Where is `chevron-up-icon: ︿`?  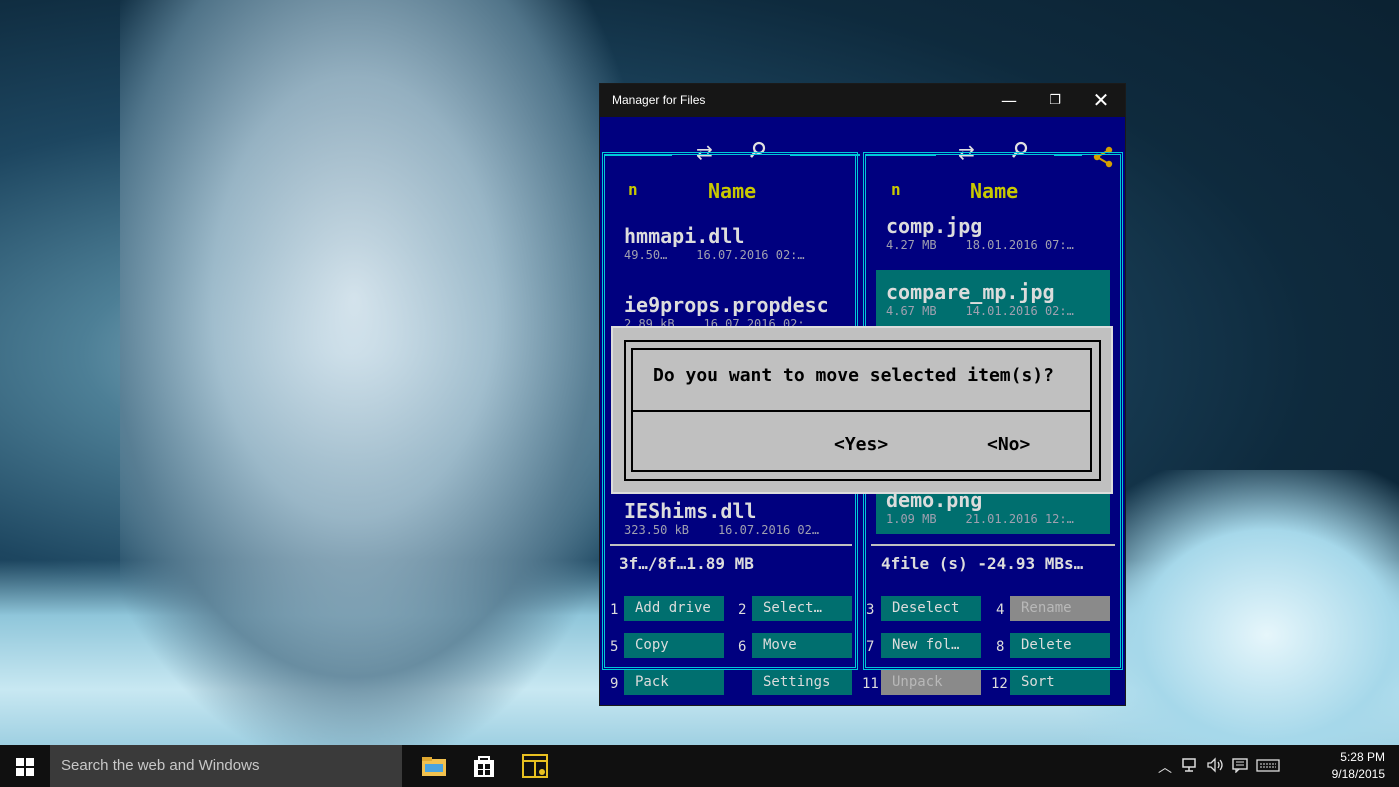
chevron-up-icon: ︿ is located at coordinates (1165, 767).